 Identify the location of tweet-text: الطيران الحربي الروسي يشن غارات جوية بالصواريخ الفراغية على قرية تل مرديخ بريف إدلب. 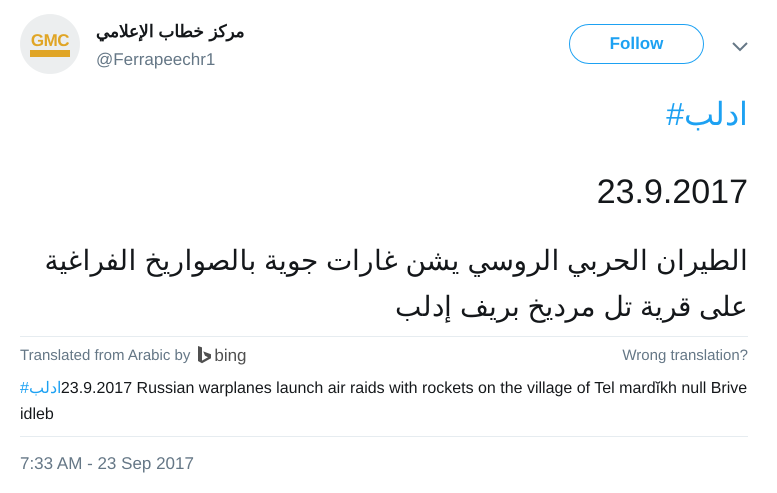
(396, 284).